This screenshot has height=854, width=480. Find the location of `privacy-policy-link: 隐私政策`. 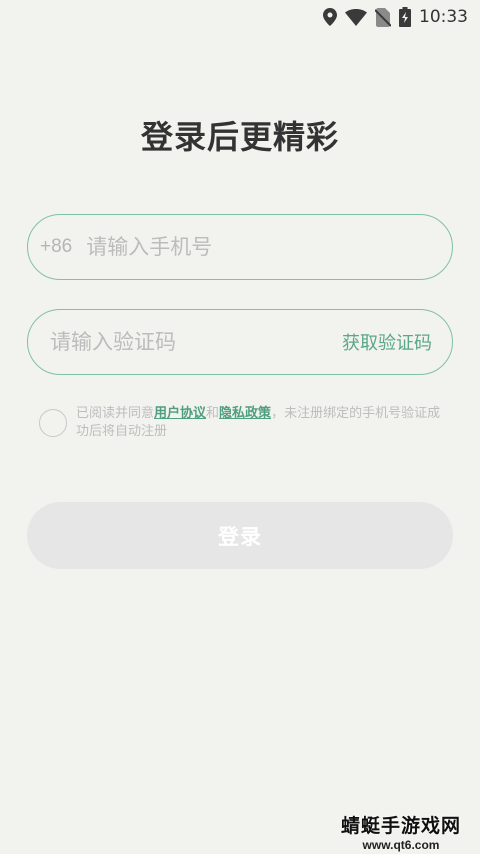

privacy-policy-link: 隐私政策 is located at coordinates (245, 413).